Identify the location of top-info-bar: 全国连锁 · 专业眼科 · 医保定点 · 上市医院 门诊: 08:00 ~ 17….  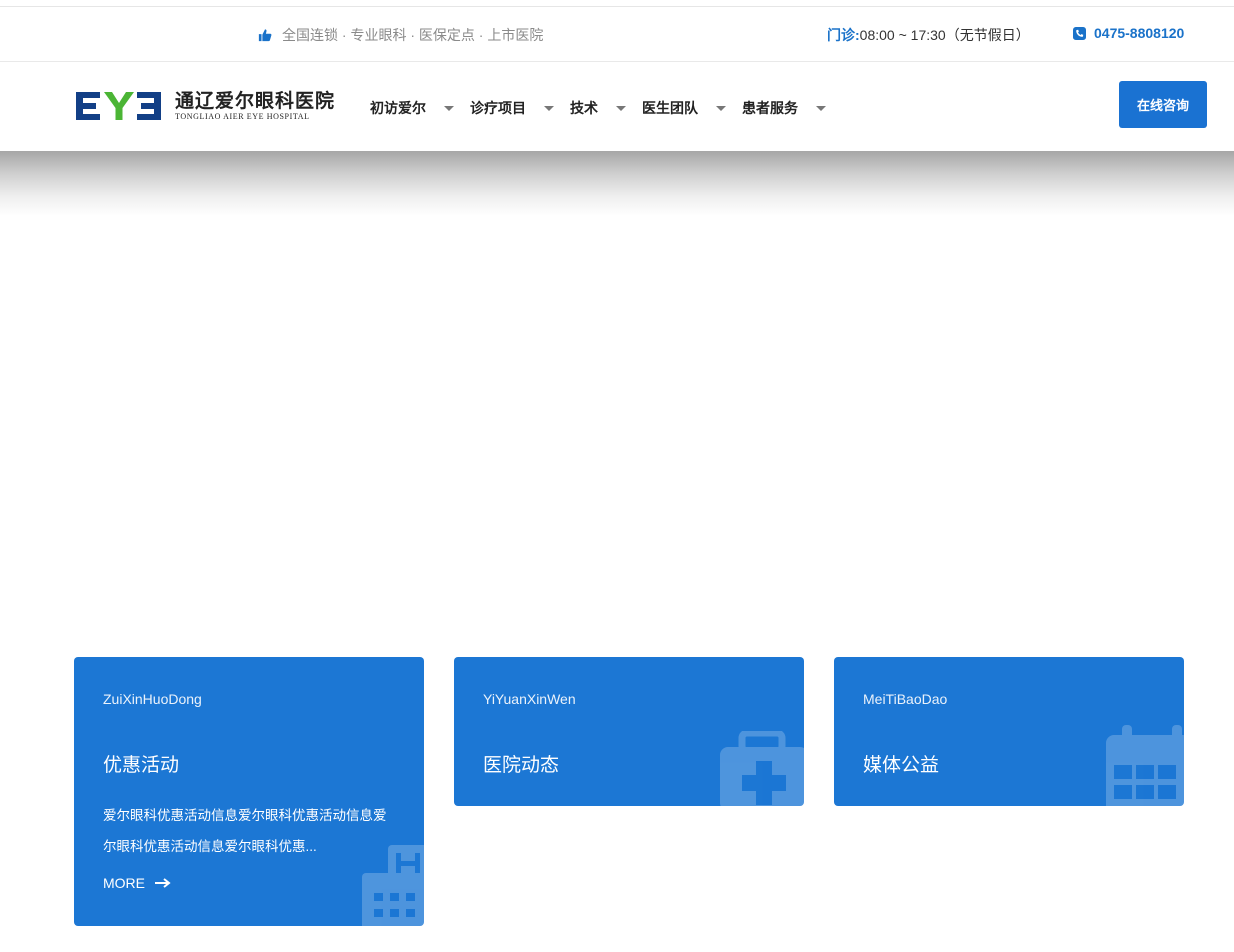
(617, 34).